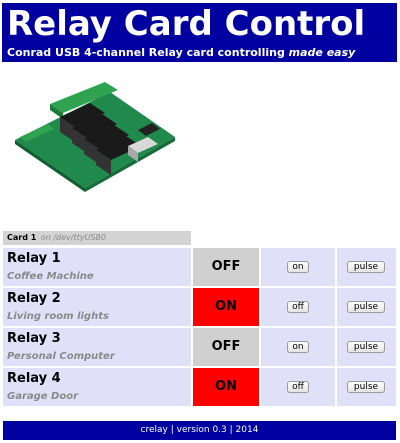  What do you see at coordinates (34, 258) in the screenshot?
I see `relay-name: Relay 1` at bounding box center [34, 258].